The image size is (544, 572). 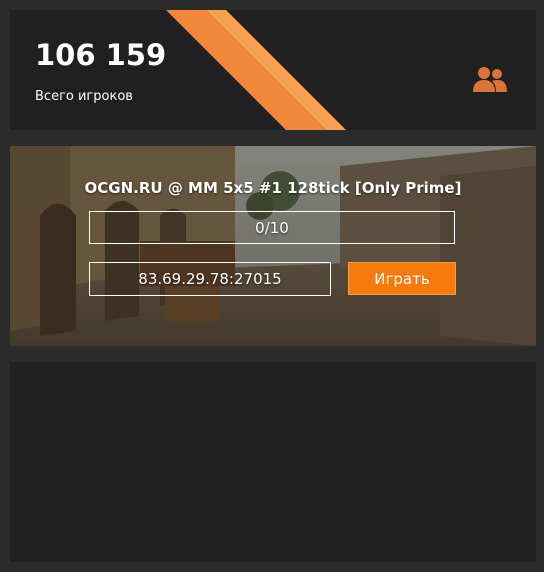 What do you see at coordinates (273, 188) in the screenshot?
I see `server-name: OCGN.RU @ MM 5x5 #1 128tick [Only Prime]` at bounding box center [273, 188].